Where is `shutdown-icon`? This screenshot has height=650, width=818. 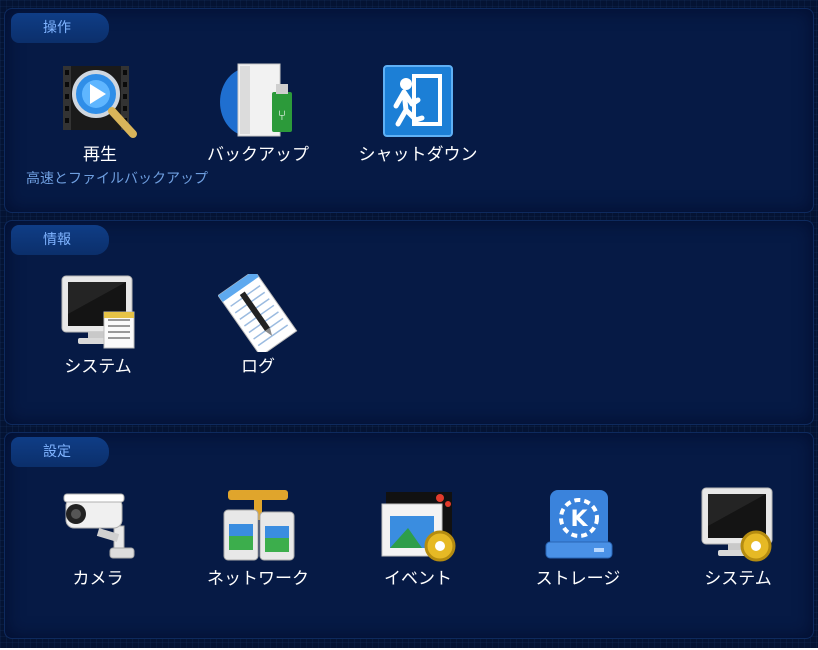
shutdown-icon is located at coordinates (418, 101).